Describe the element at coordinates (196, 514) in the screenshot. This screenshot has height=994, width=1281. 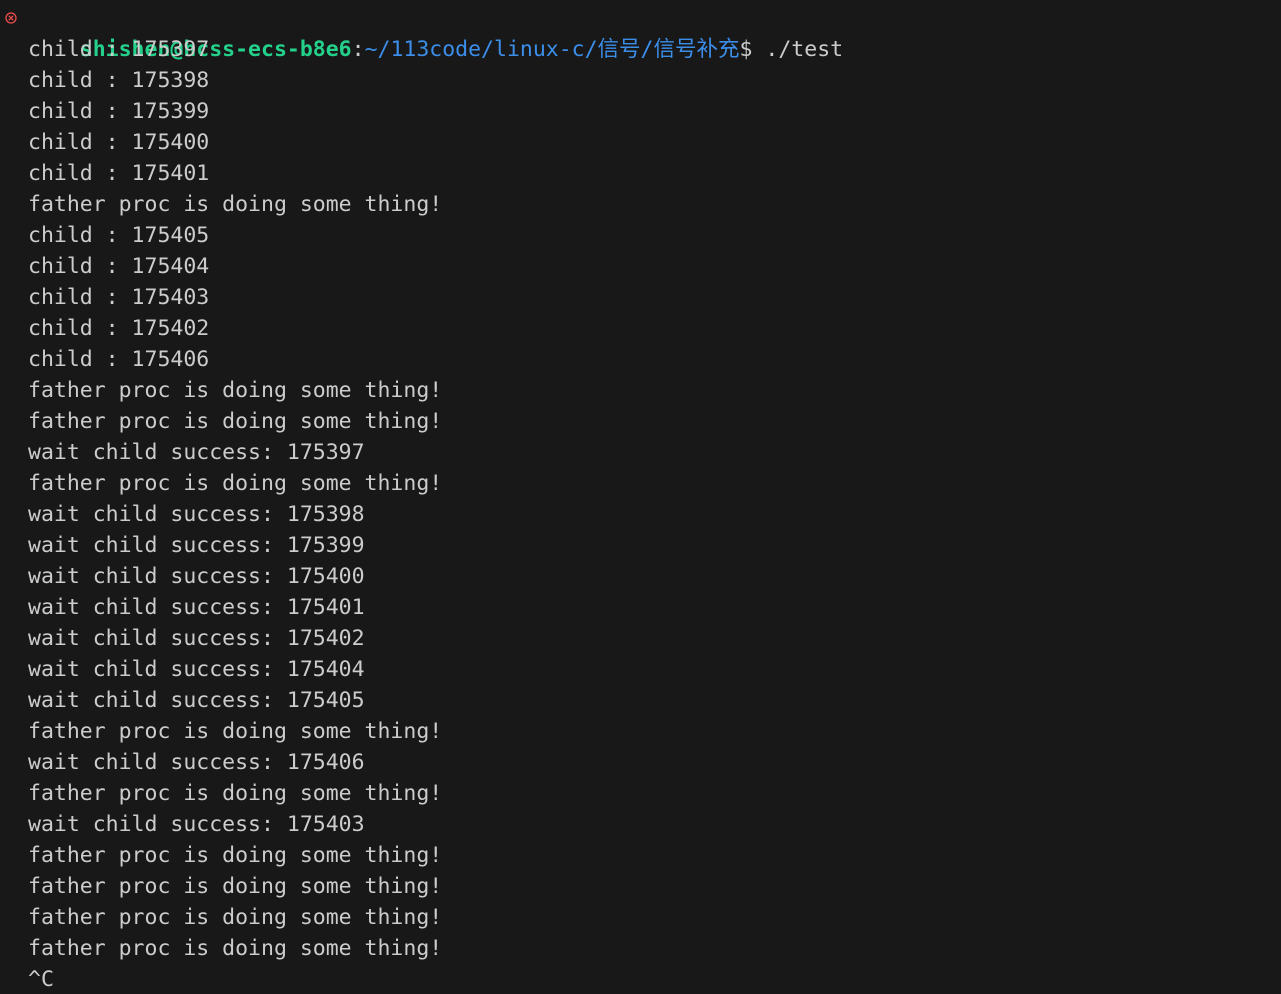
I see `output-line: wait child success: 175398` at that location.